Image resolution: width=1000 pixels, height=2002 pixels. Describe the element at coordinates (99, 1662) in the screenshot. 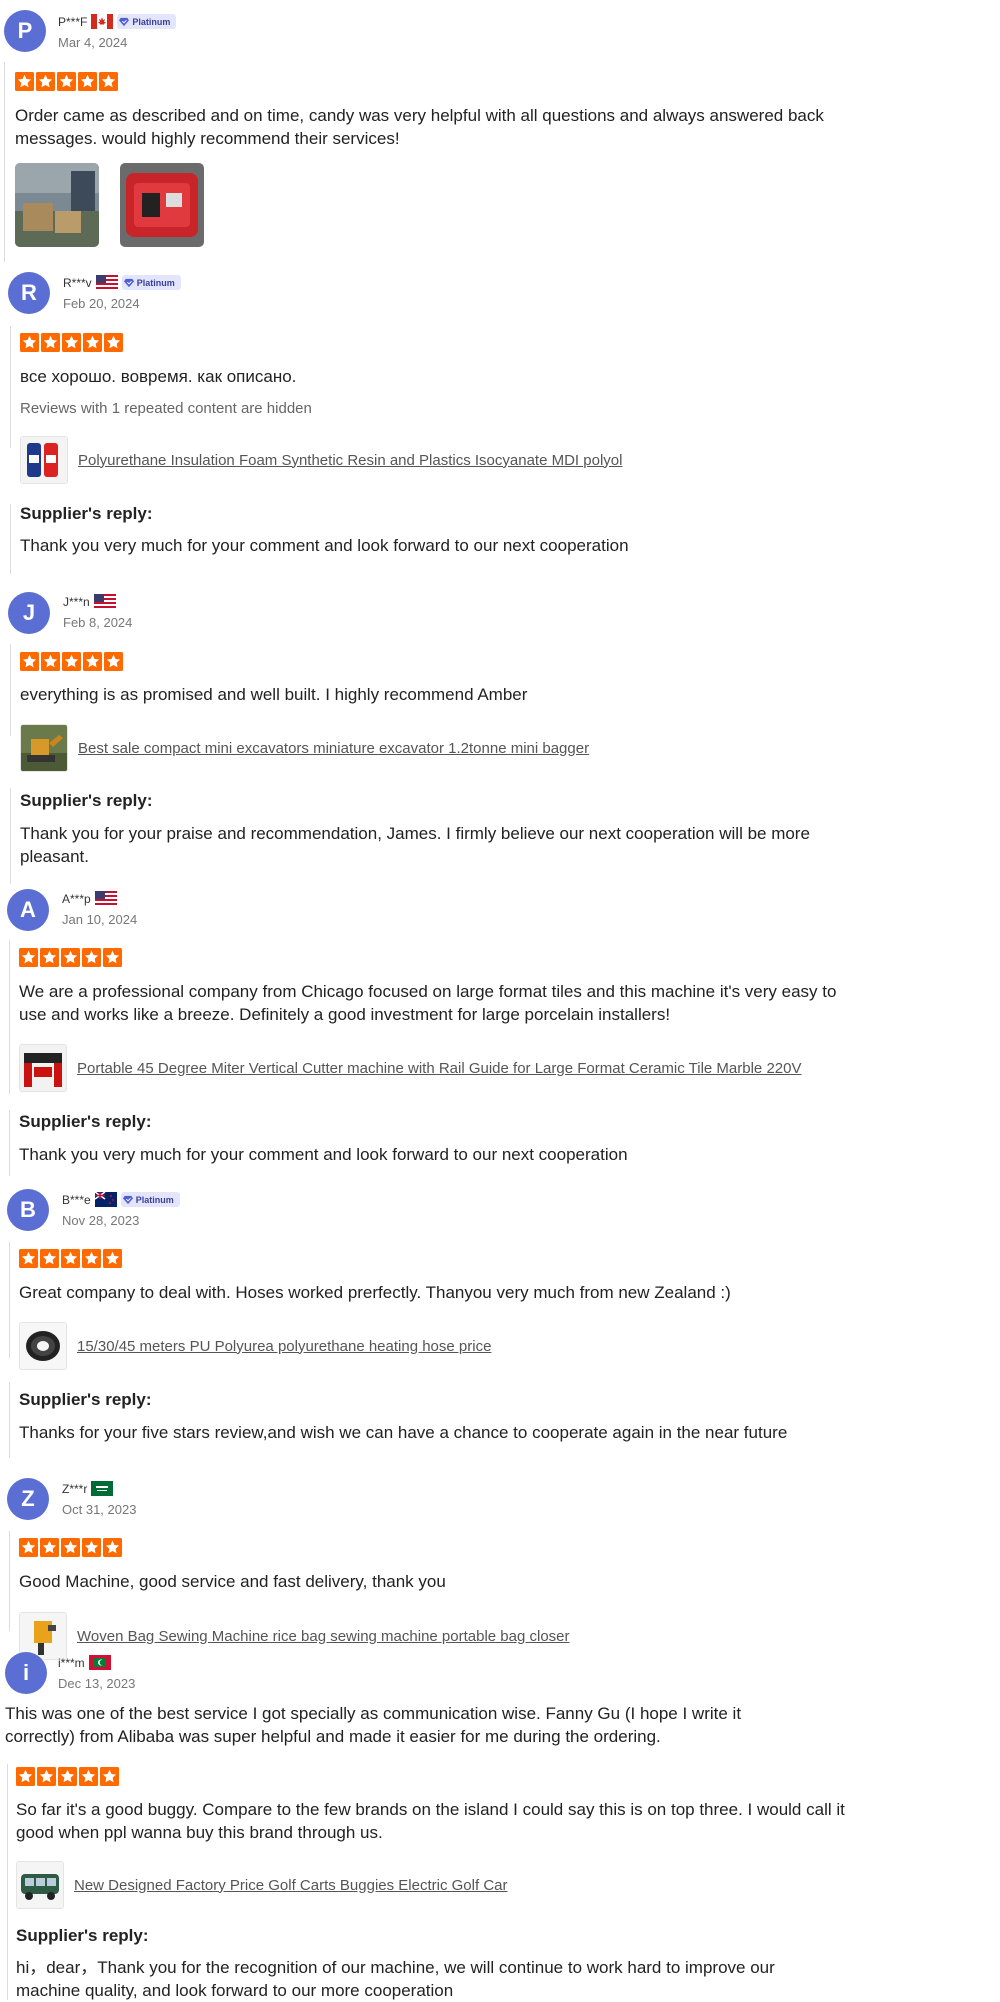

I see `flag-maldives-icon` at that location.